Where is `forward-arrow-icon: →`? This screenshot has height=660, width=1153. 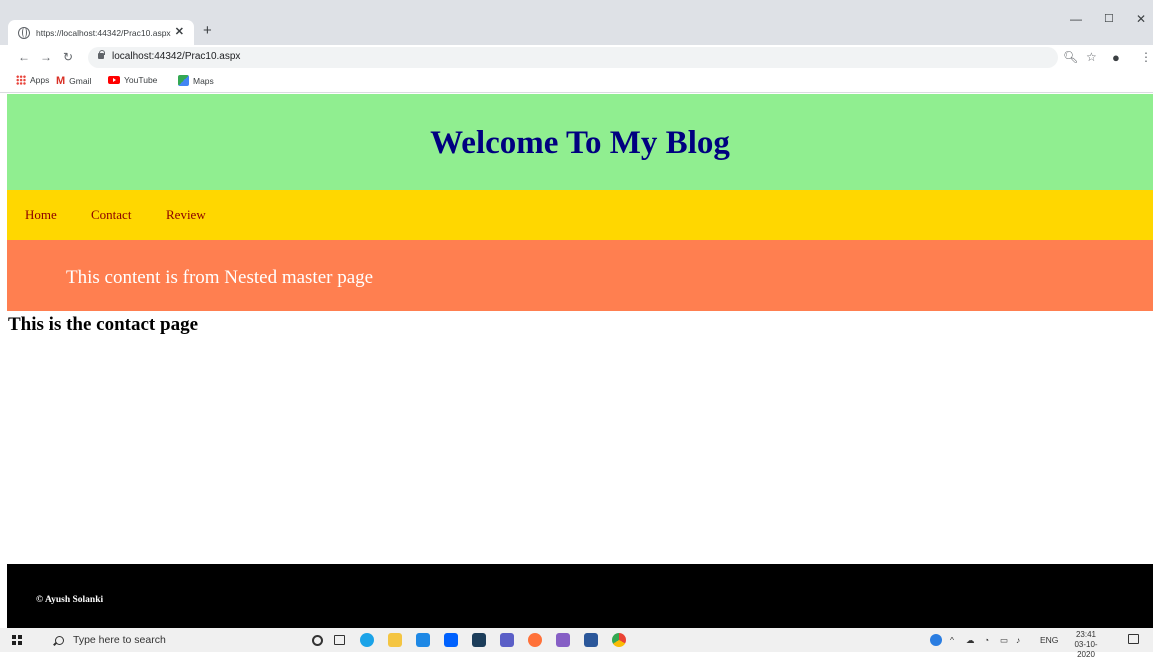 forward-arrow-icon: → is located at coordinates (46, 57).